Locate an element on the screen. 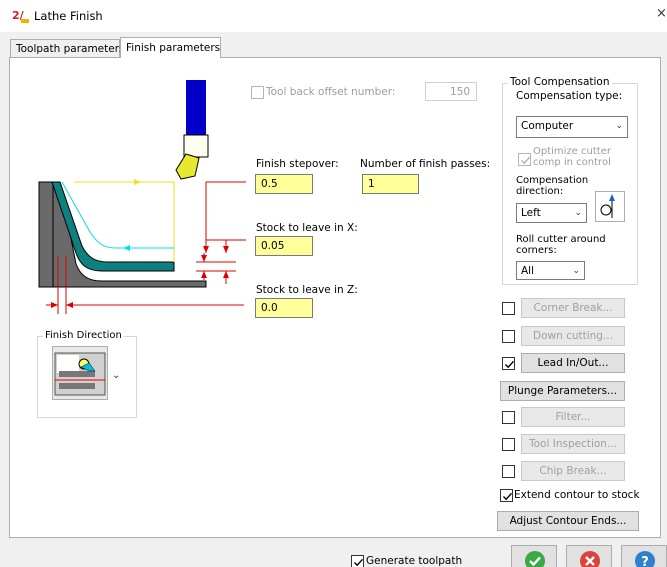  stock-z-input: 0.0 is located at coordinates (284, 308).